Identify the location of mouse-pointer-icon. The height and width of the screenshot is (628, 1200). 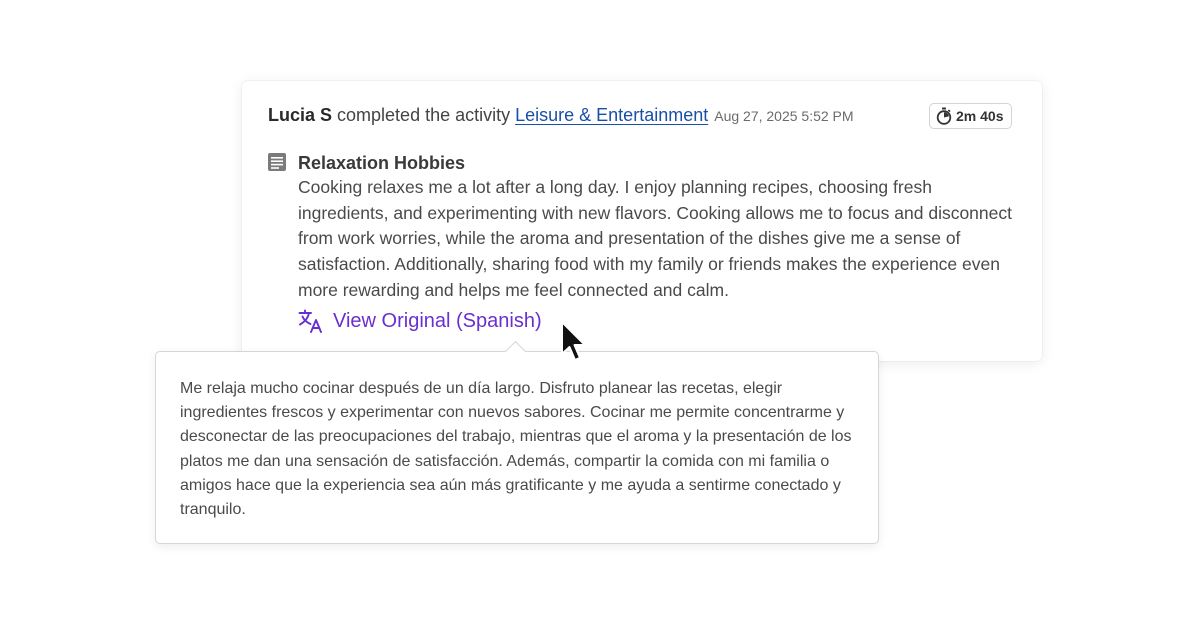
(573, 341).